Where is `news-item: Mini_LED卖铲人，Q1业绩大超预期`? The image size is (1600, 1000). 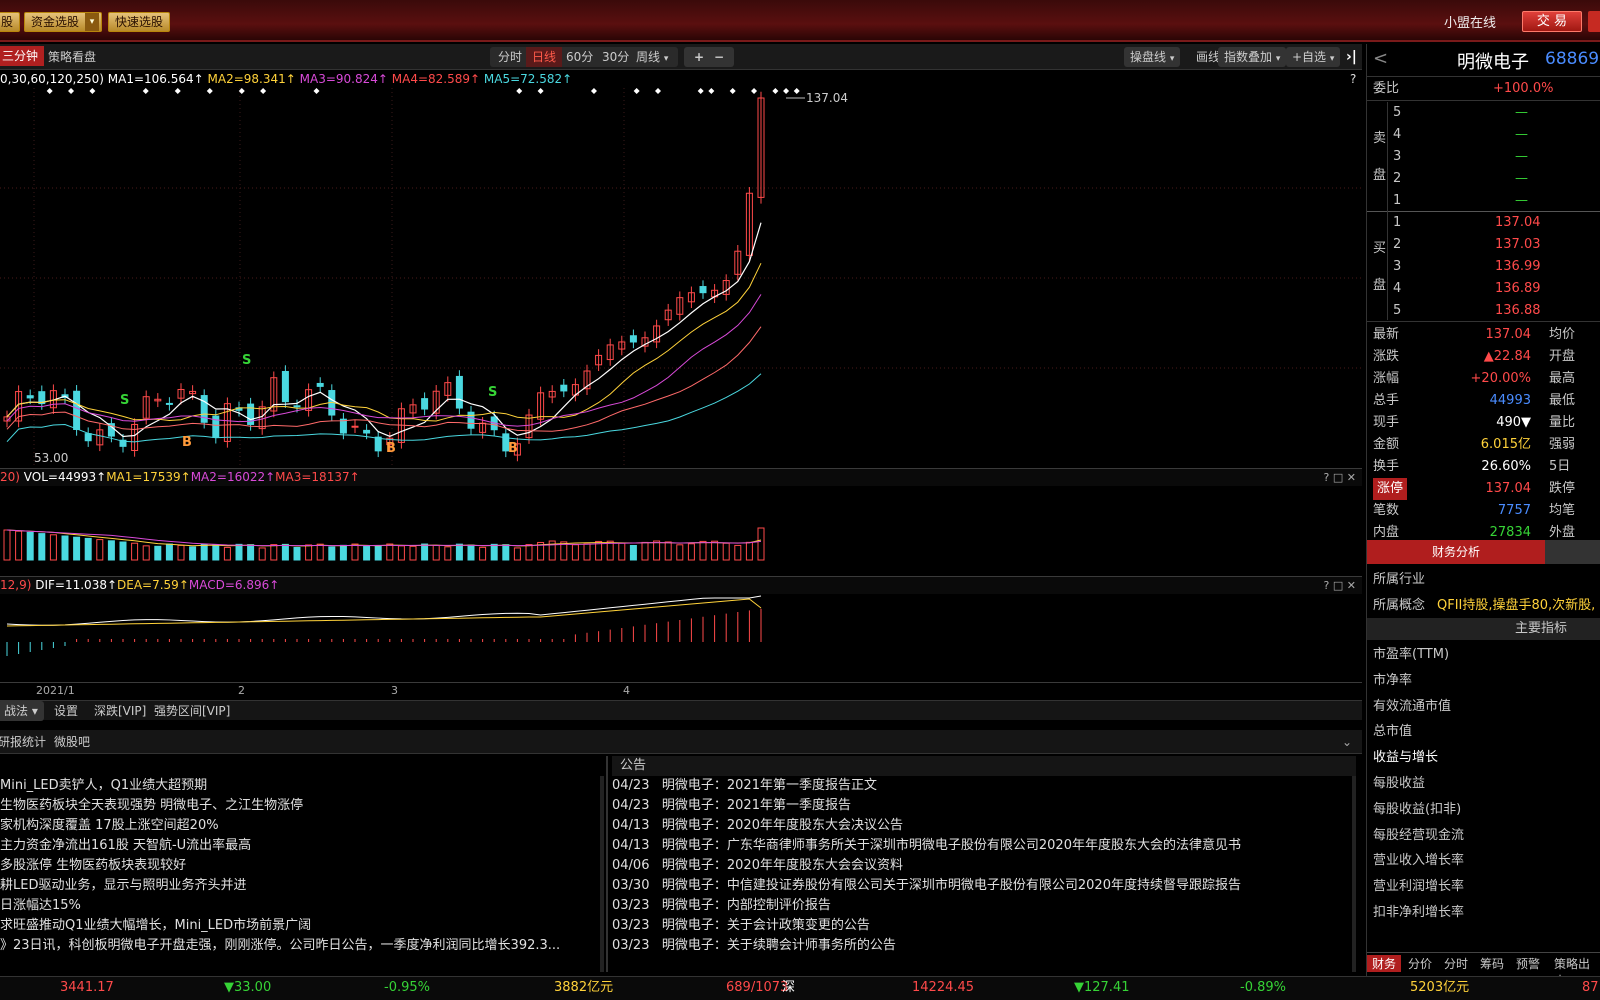
news-item: Mini_LED卖铲人，Q1业绩大超预期 is located at coordinates (300, 786).